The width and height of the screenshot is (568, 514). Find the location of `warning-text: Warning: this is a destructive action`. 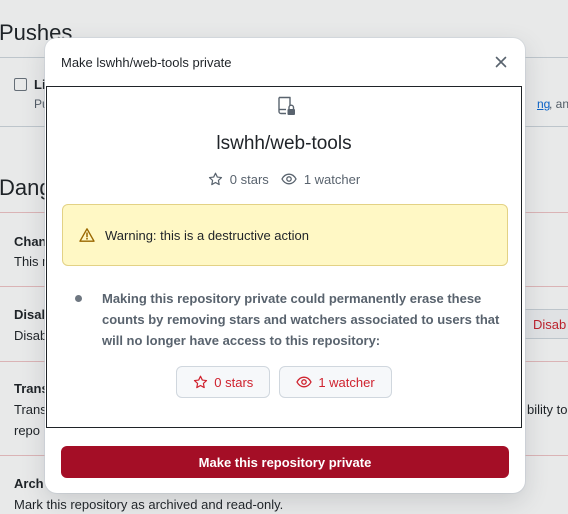

warning-text: Warning: this is a destructive action is located at coordinates (207, 235).